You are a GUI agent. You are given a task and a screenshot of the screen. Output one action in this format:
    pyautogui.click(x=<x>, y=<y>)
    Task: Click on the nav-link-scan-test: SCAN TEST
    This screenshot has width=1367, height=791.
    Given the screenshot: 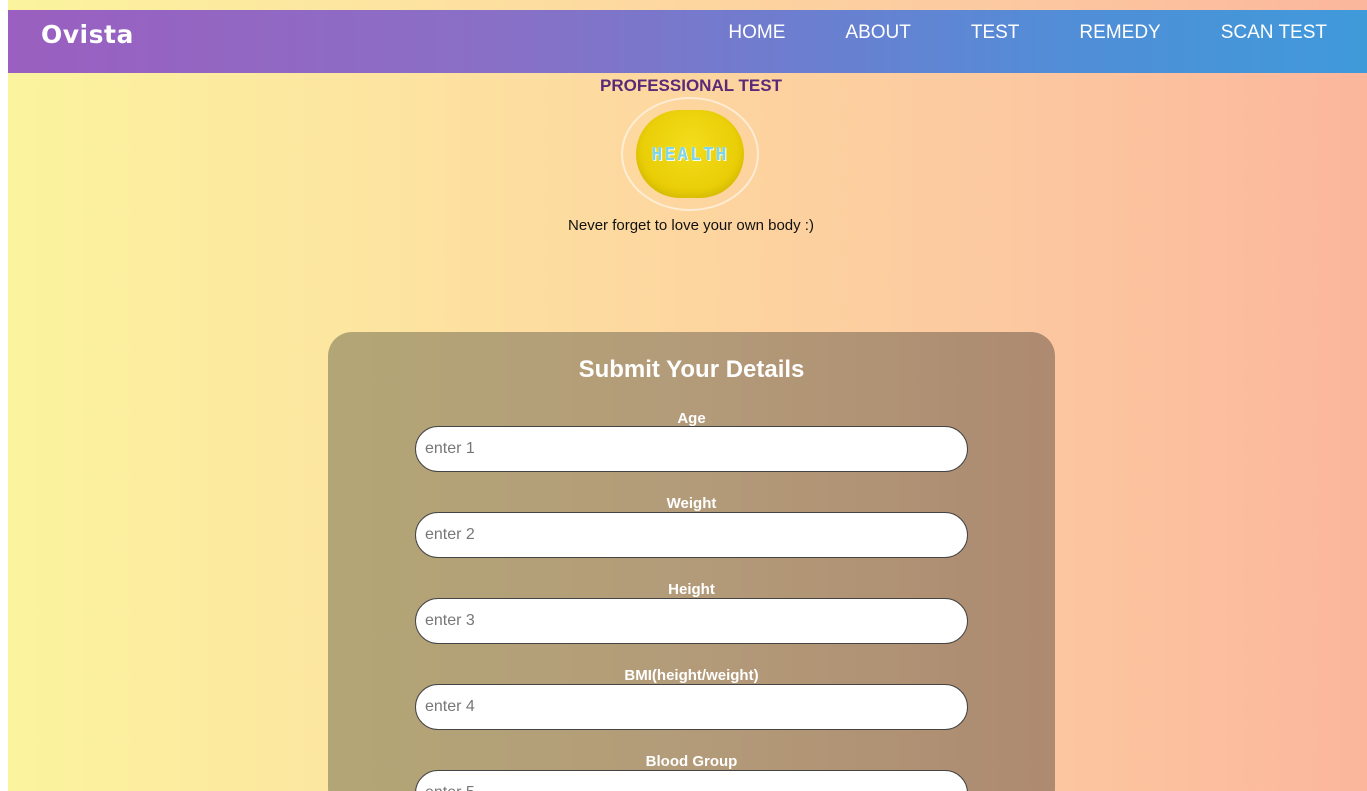 What is the action you would take?
    pyautogui.click(x=1259, y=33)
    